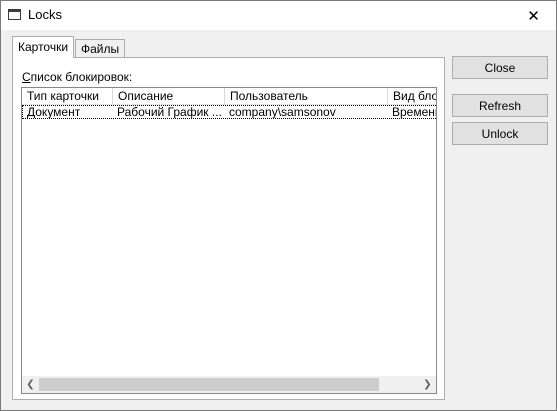 This screenshot has height=411, width=557. What do you see at coordinates (500, 67) in the screenshot?
I see `close-button: Close` at bounding box center [500, 67].